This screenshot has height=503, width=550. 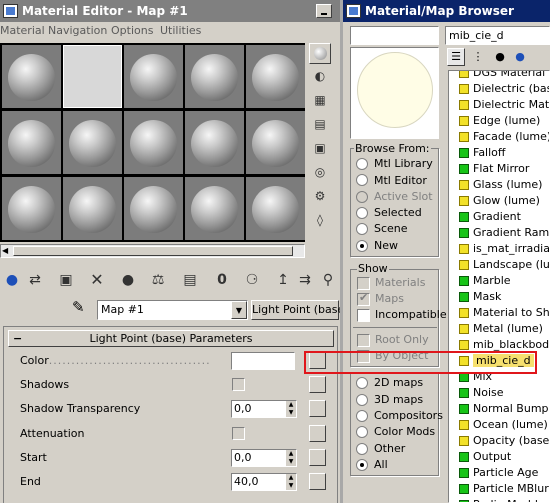 What do you see at coordinates (400, 180) in the screenshot?
I see `browse-mtl-editor-label: Mtl Editor` at bounding box center [400, 180].